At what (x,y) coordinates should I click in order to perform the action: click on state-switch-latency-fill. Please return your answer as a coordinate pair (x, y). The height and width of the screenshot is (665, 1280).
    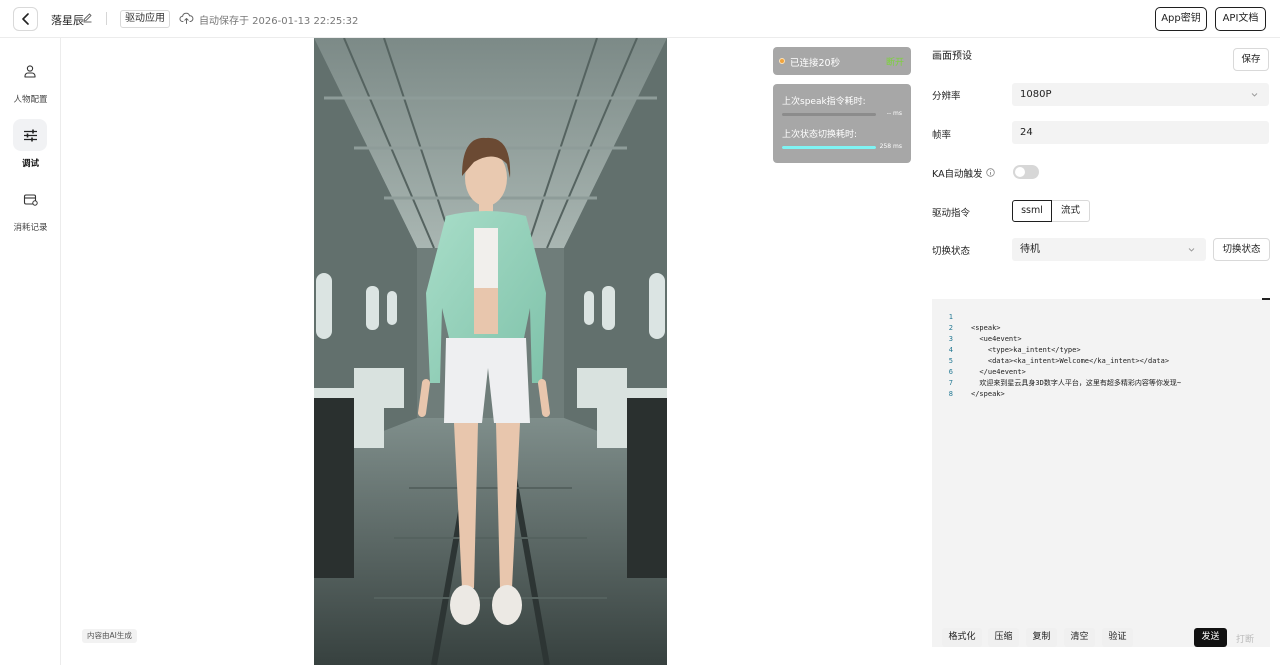
    Looking at the image, I should click on (829, 147).